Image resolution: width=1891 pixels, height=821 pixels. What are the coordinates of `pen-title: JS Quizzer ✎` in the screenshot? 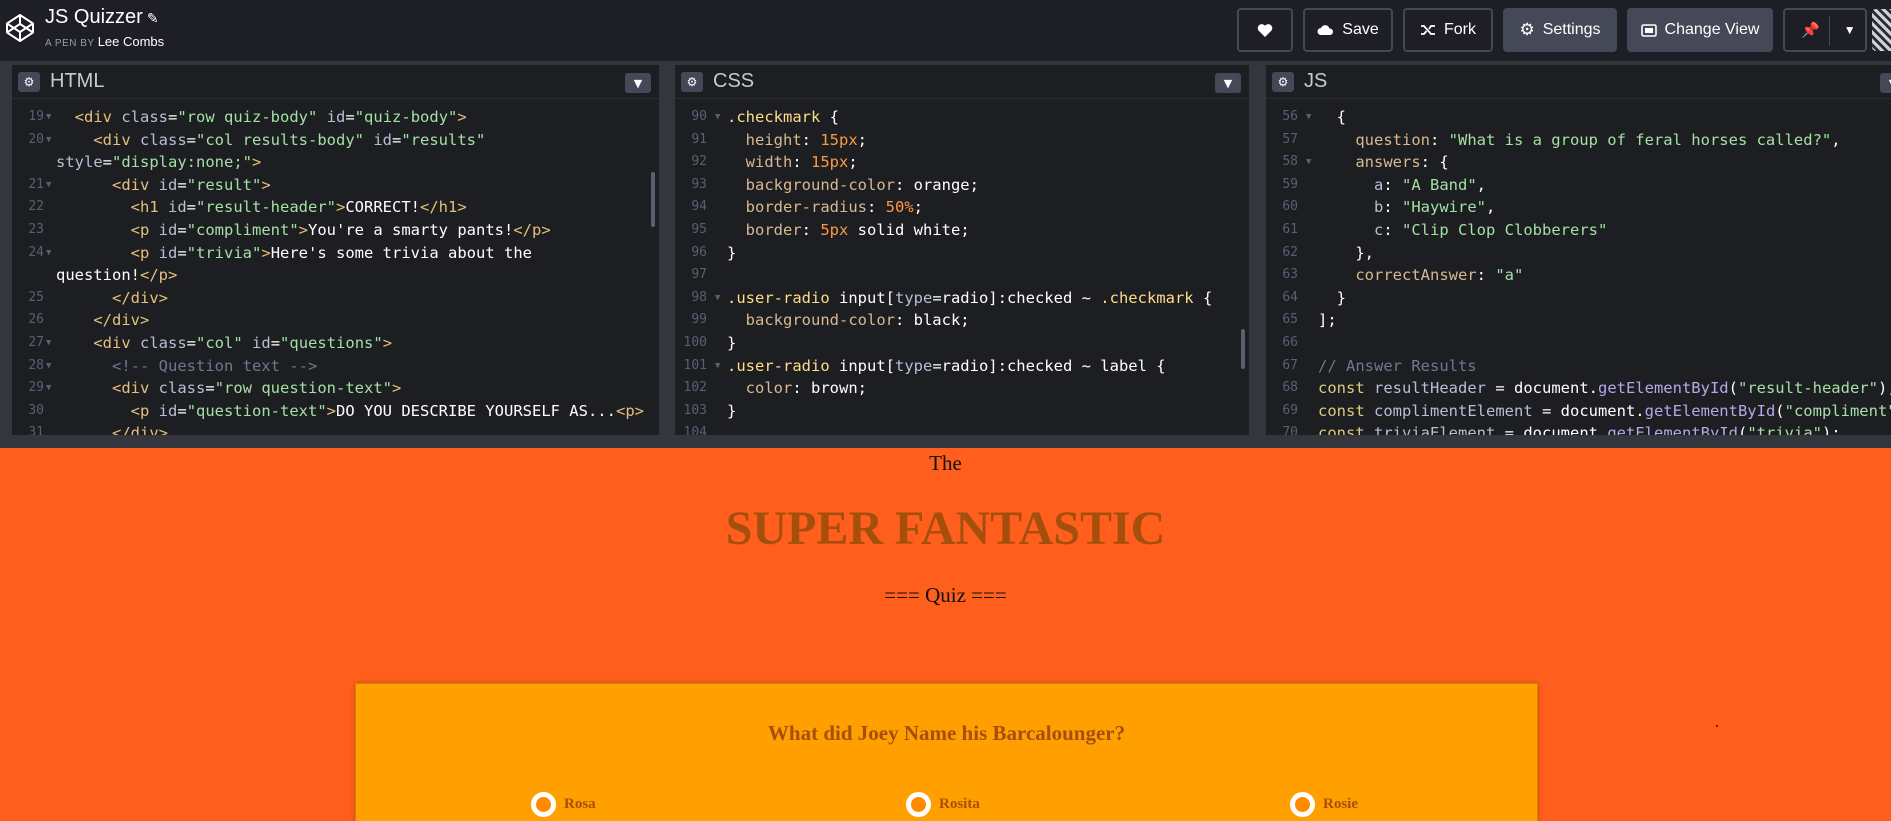 It's located at (102, 17).